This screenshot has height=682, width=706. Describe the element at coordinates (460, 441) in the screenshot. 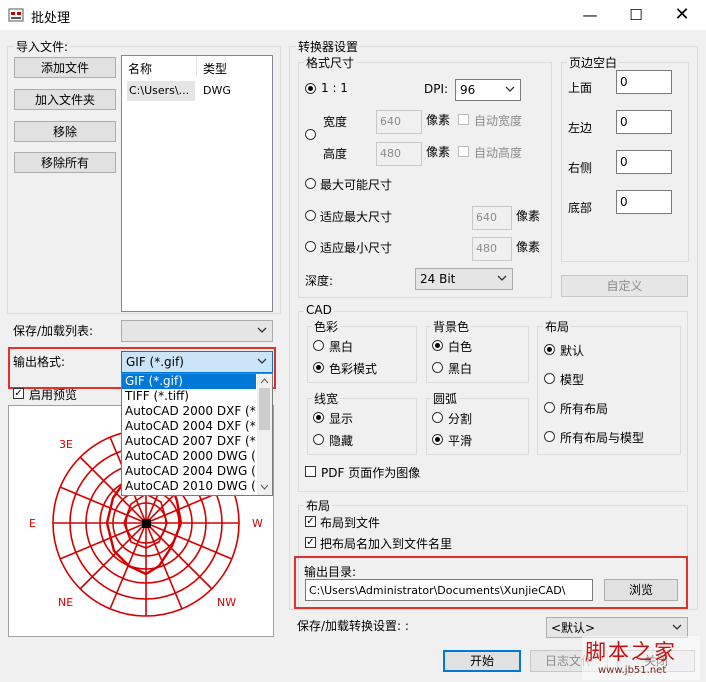

I see `arc-smooth-label: 平滑` at that location.